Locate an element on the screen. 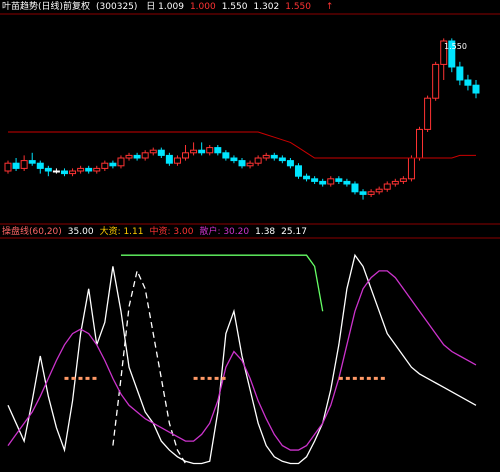  price-high-label: 1.550 is located at coordinates (455, 46).